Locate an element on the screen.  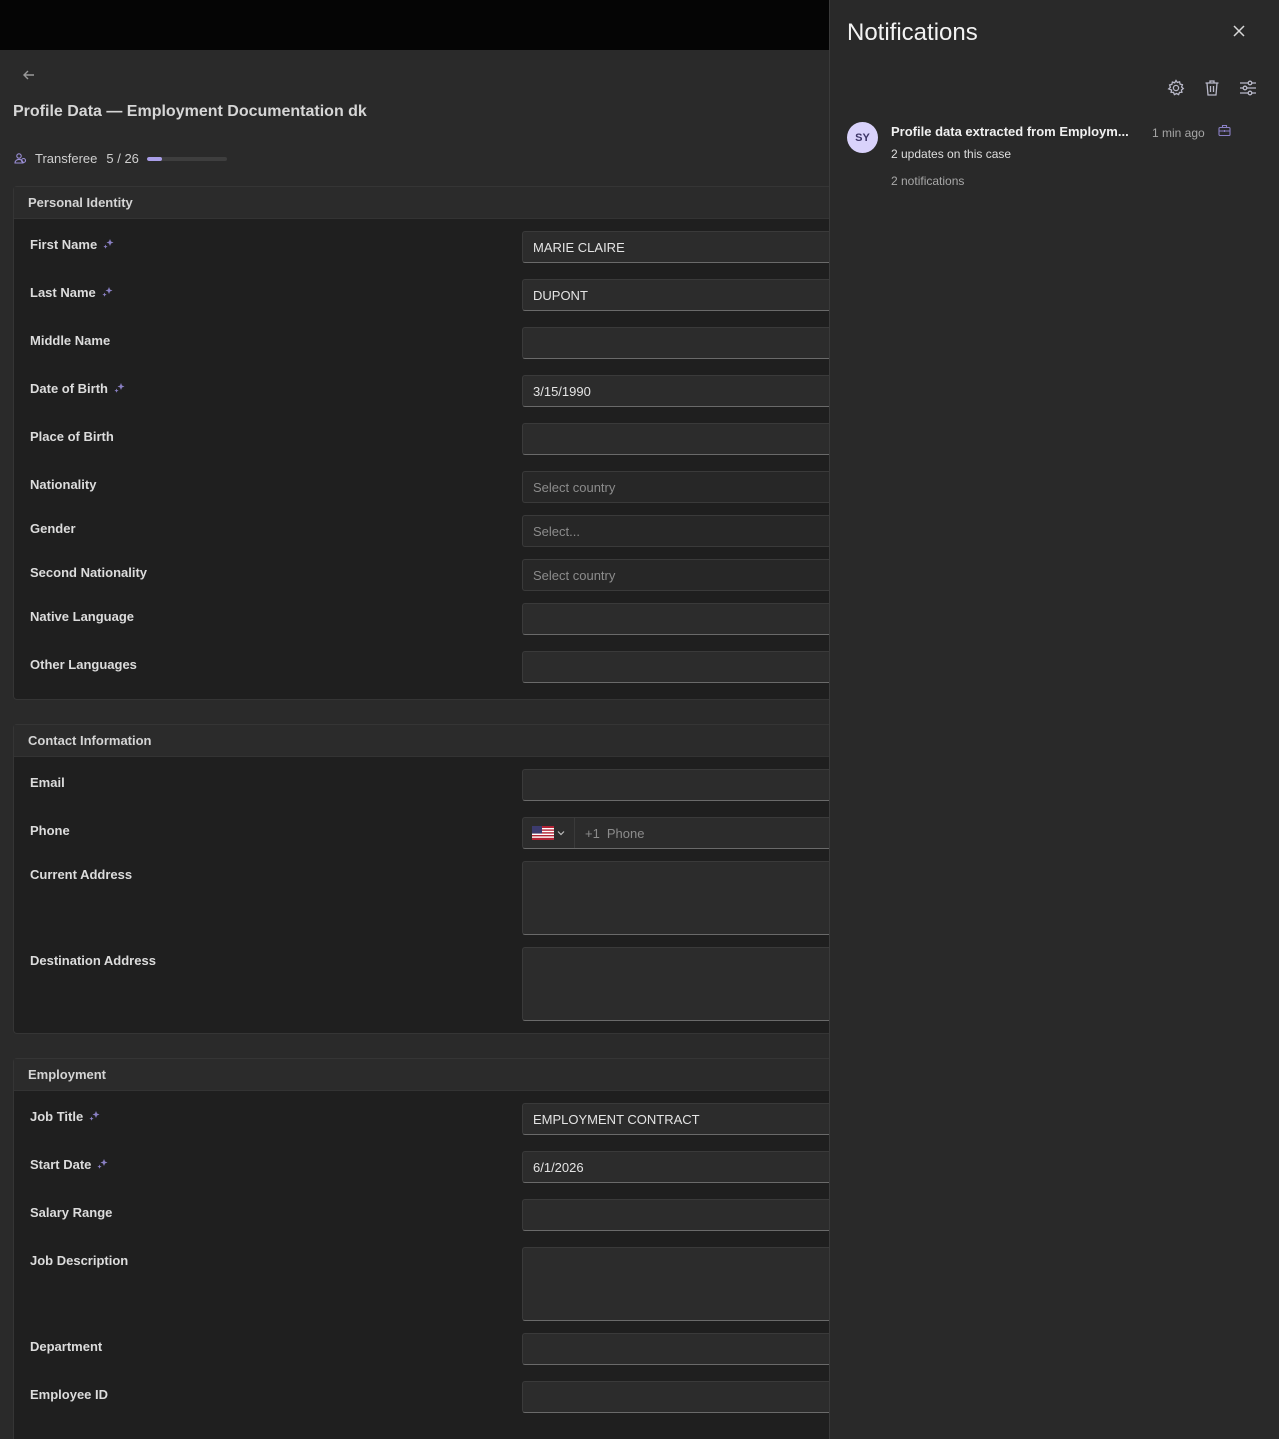
field-label: Nationality is located at coordinates (63, 484).